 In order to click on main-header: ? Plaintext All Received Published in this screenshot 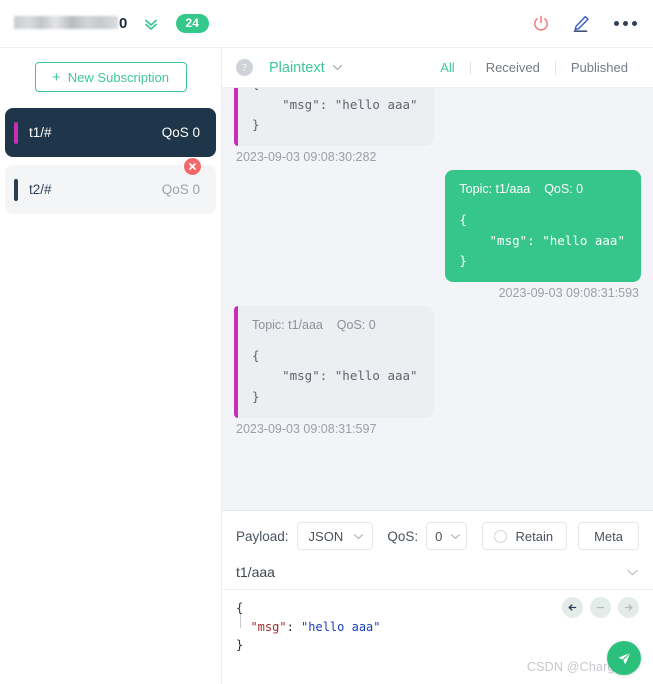, I will do `click(437, 68)`.